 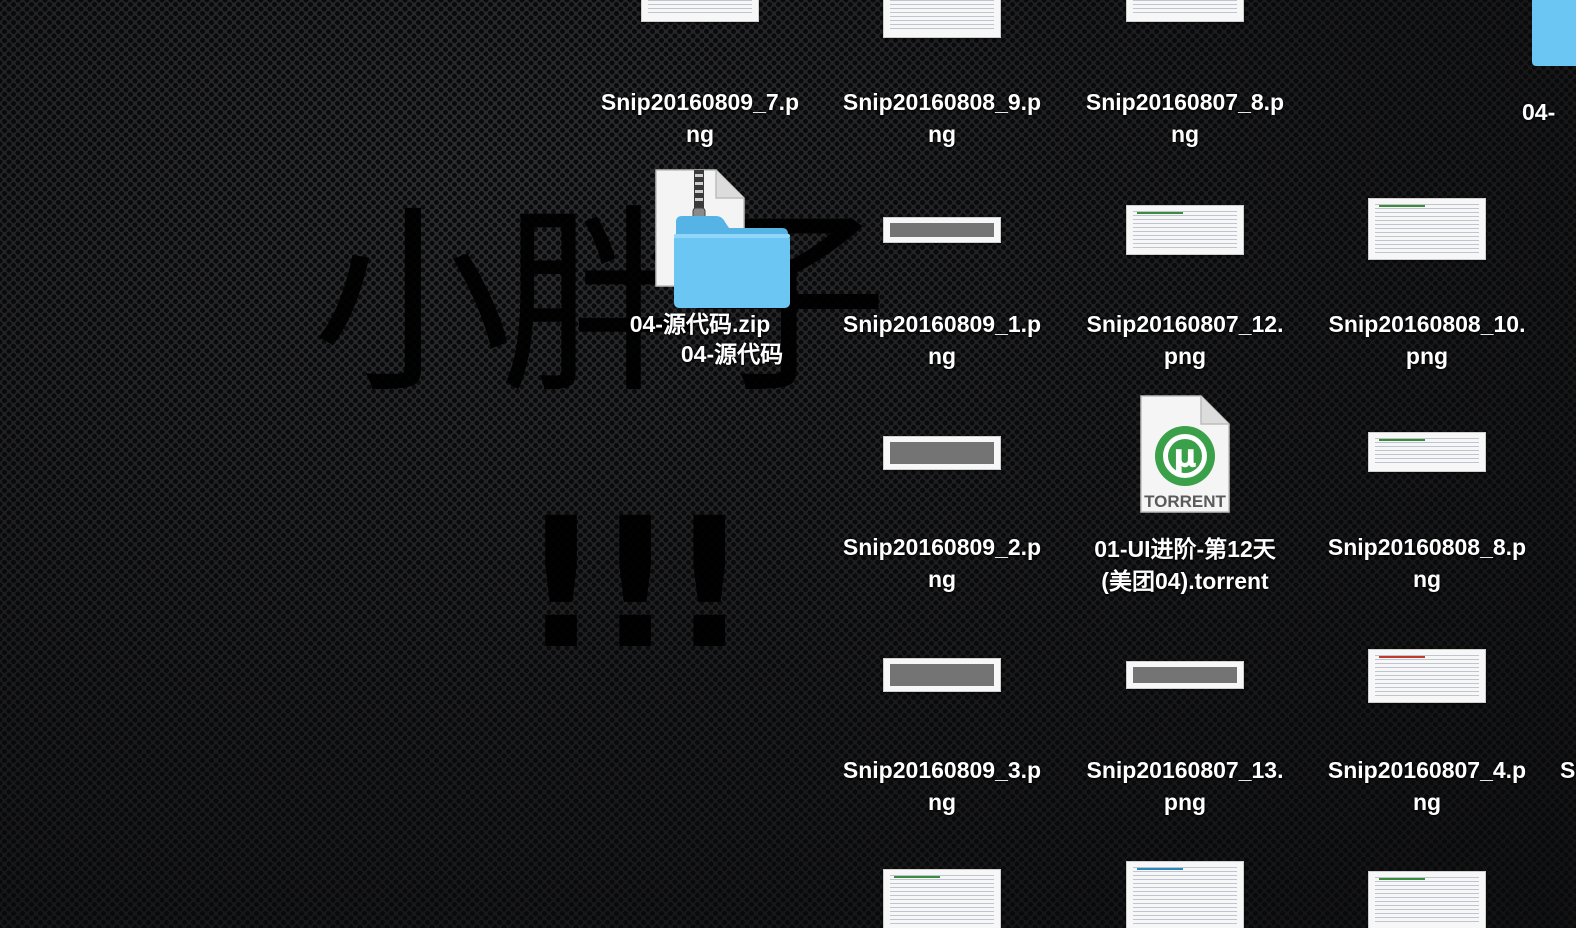 I want to click on desktop-file-row5-col1, so click(x=942, y=898).